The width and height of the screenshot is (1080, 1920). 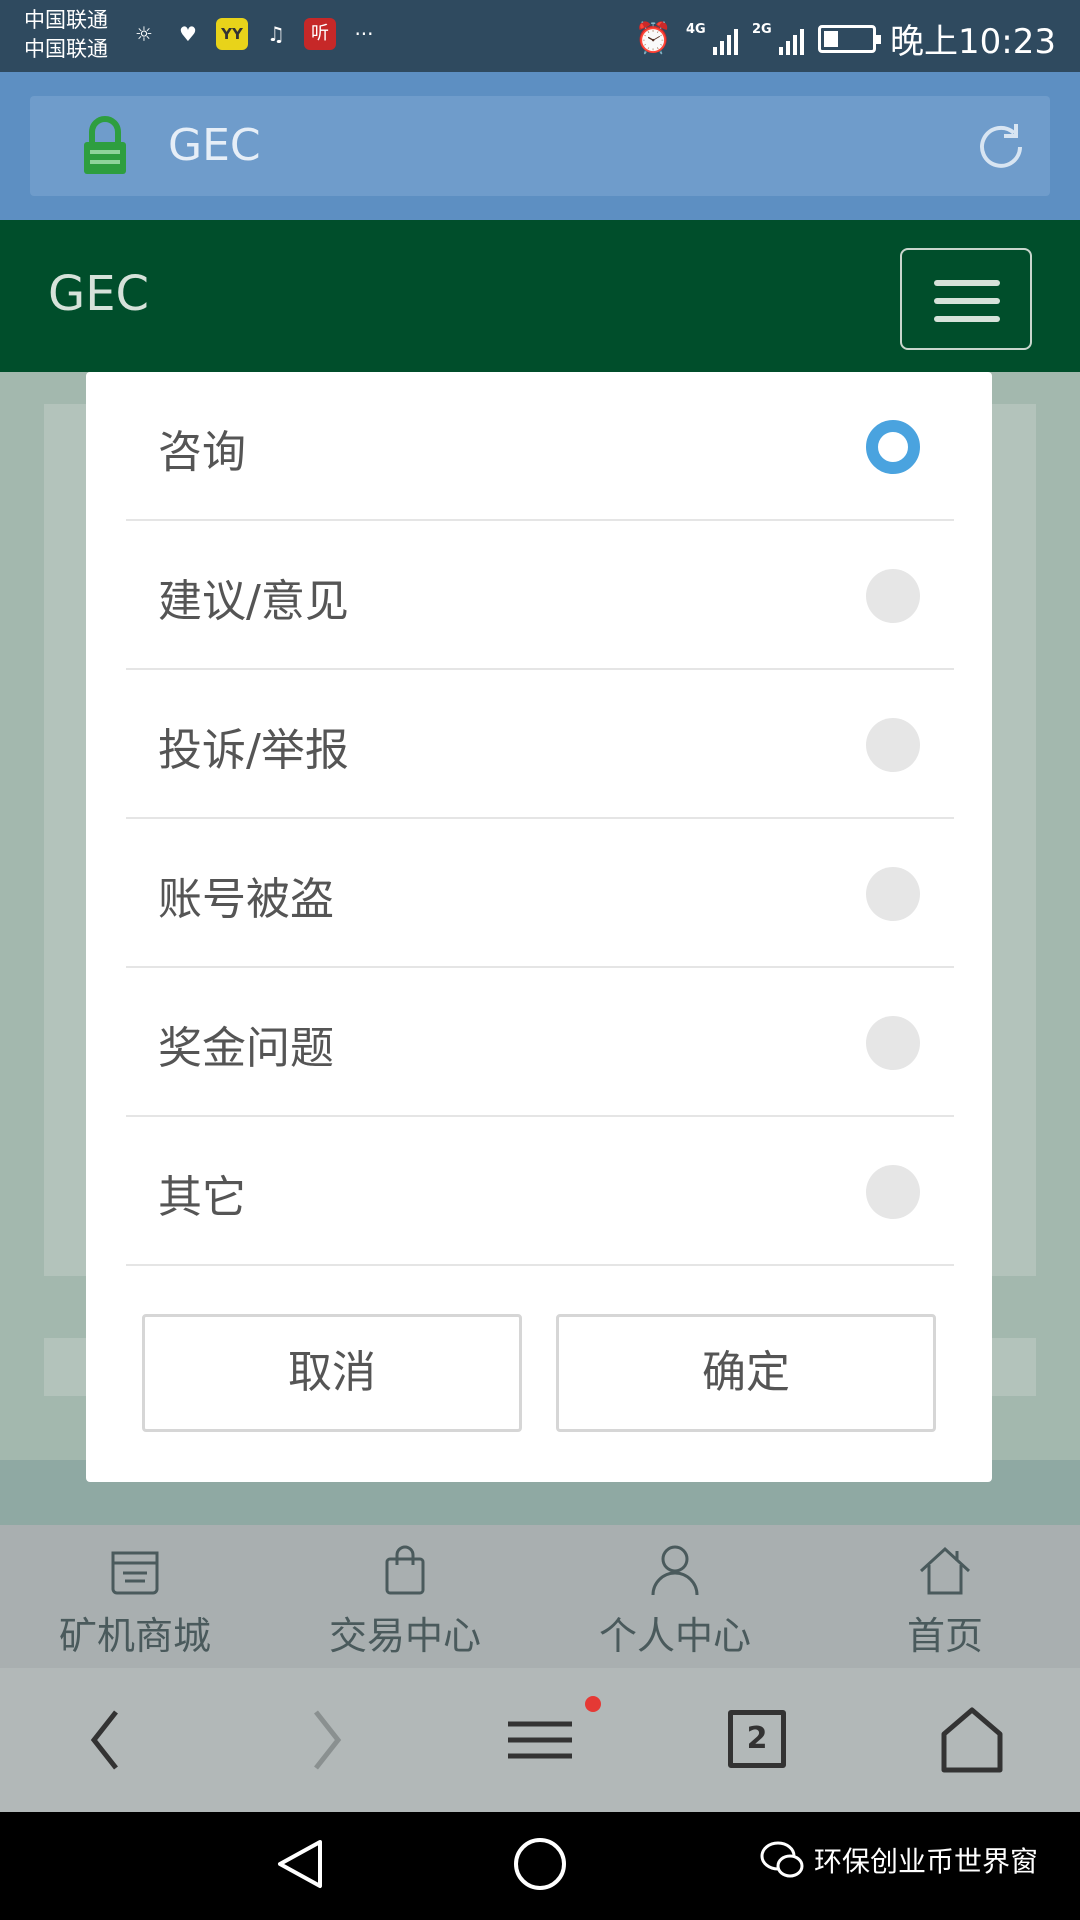 I want to click on browser-toolbar: 2, so click(x=540, y=1740).